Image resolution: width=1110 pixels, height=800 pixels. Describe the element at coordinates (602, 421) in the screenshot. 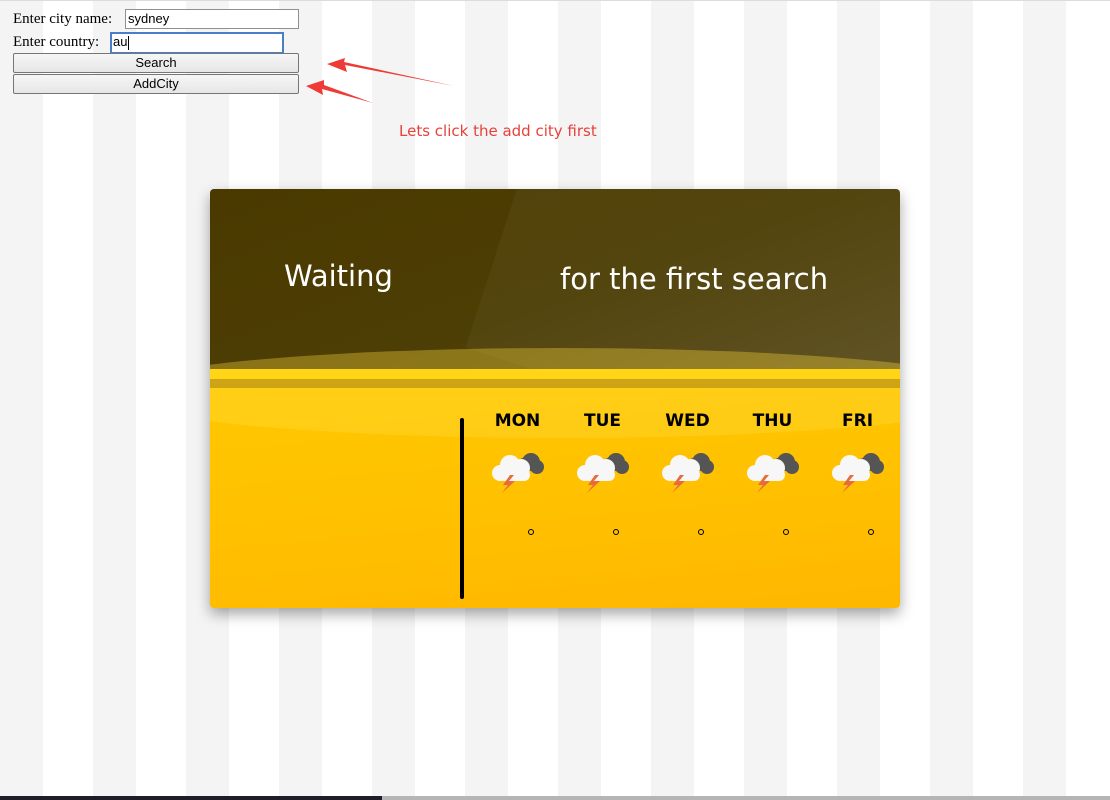

I see `day-name: TUE` at that location.